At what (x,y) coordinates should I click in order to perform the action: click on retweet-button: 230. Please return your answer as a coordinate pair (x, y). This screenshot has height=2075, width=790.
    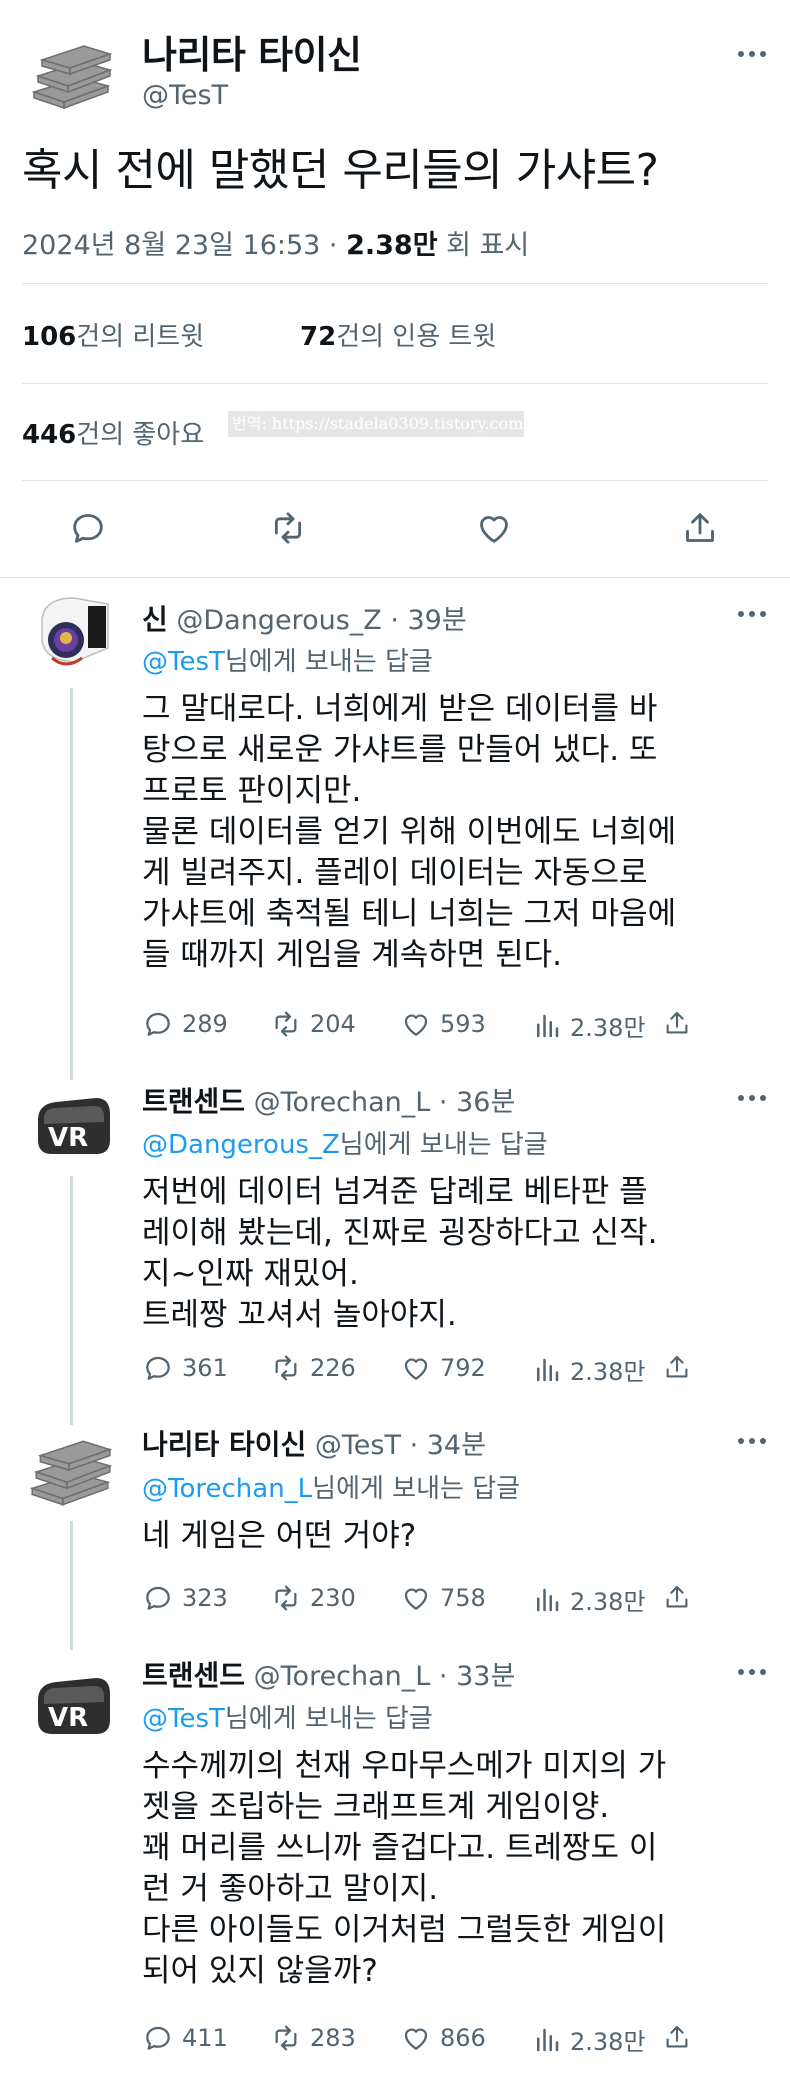
    Looking at the image, I should click on (313, 1598).